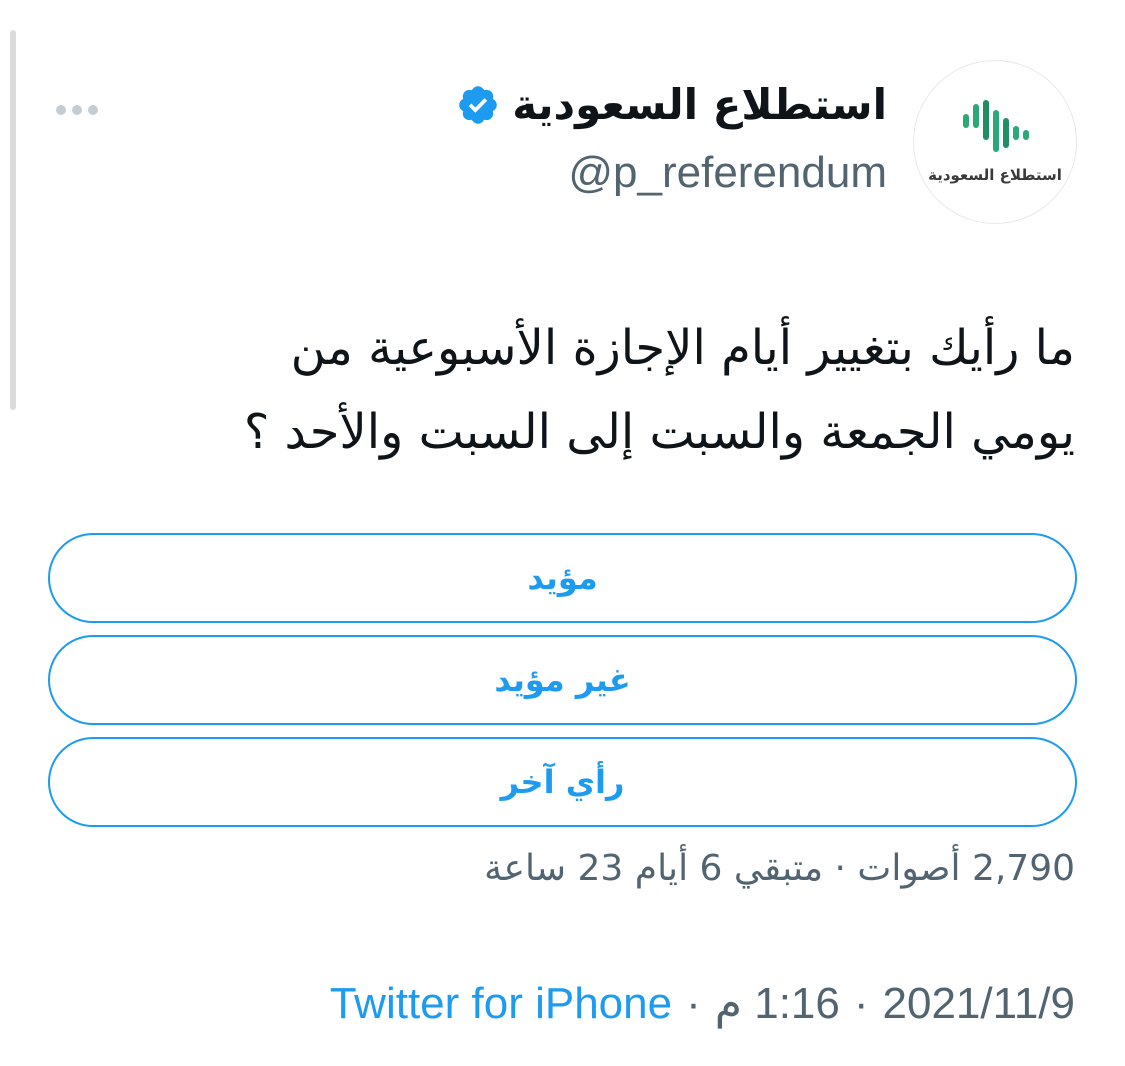 The width and height of the screenshot is (1125, 1066). I want to click on poll-meta: 2,790 أصوات · متبقي 6 أيام 23 ساعة, so click(779, 868).